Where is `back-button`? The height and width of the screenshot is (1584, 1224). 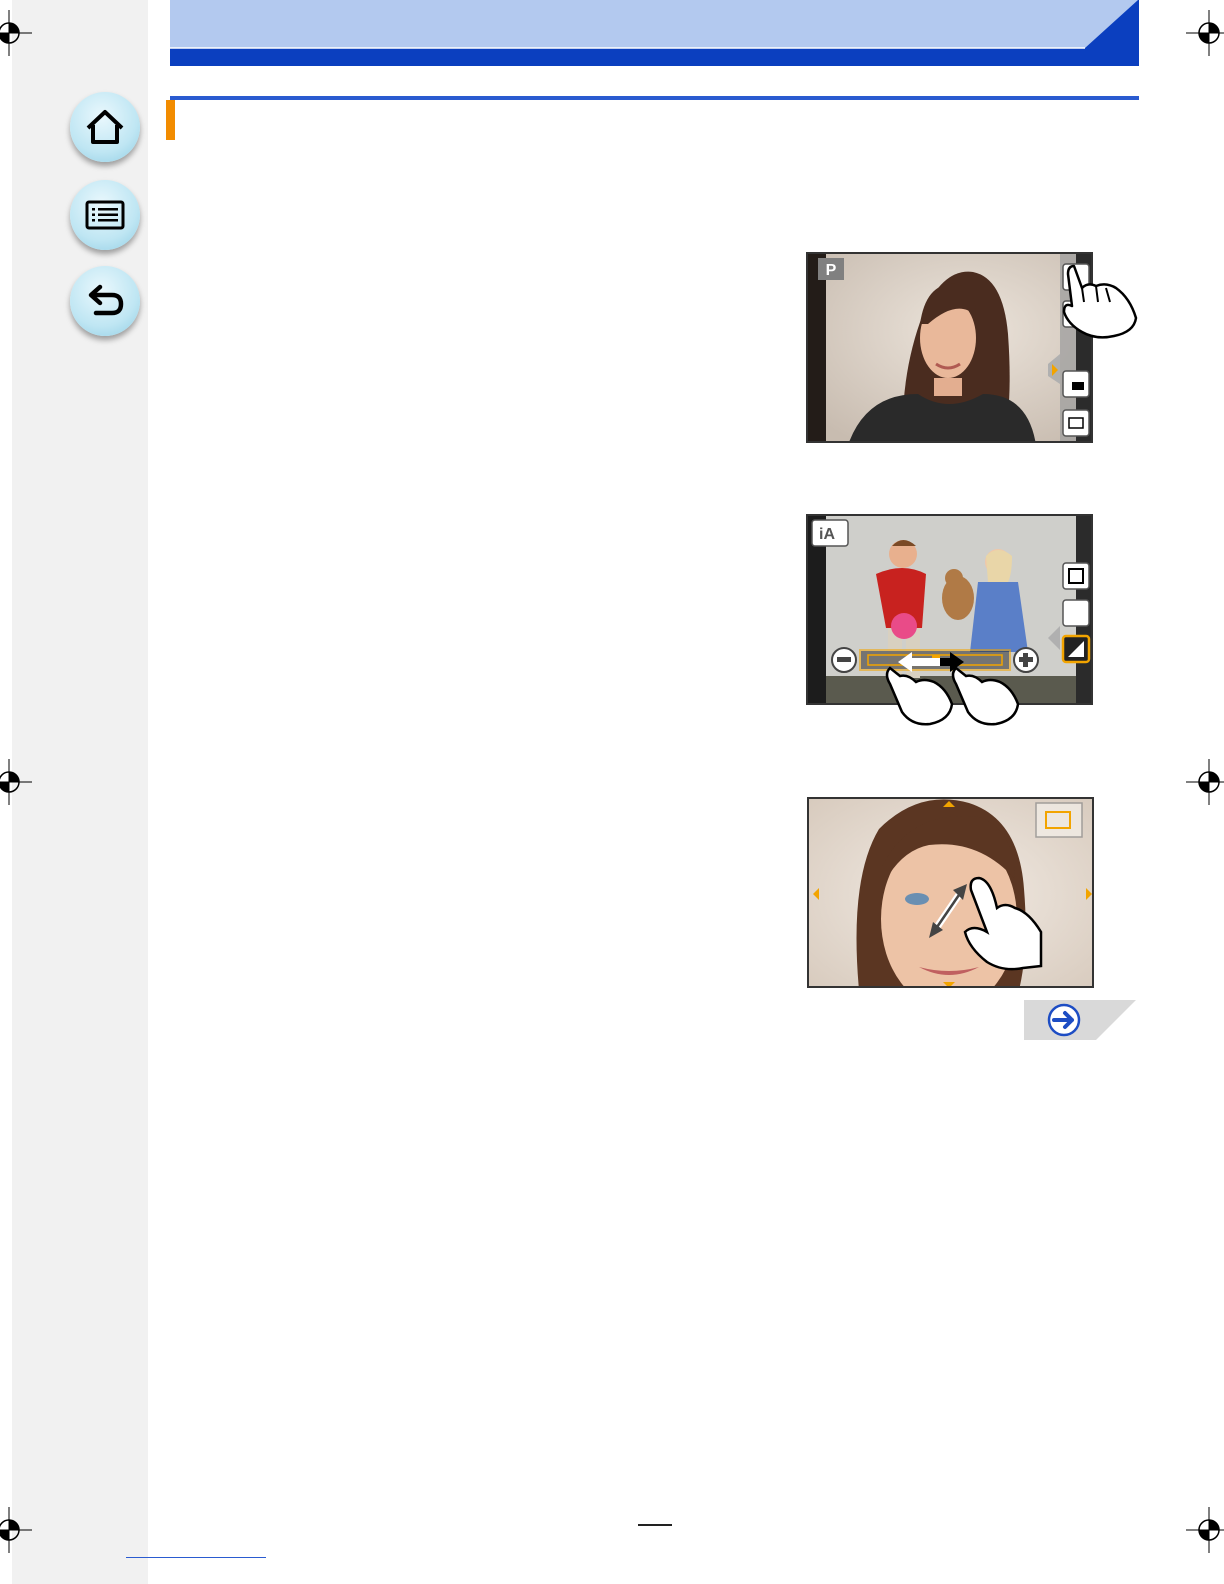
back-button is located at coordinates (105, 301).